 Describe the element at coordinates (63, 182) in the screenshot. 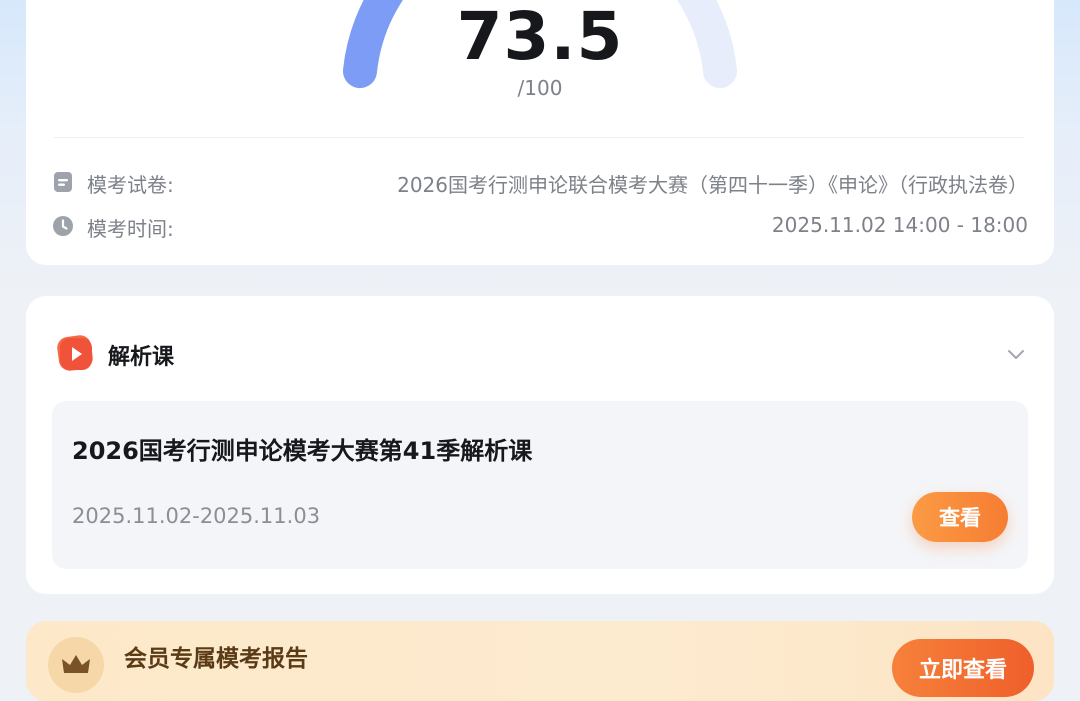

I see `document-icon` at that location.